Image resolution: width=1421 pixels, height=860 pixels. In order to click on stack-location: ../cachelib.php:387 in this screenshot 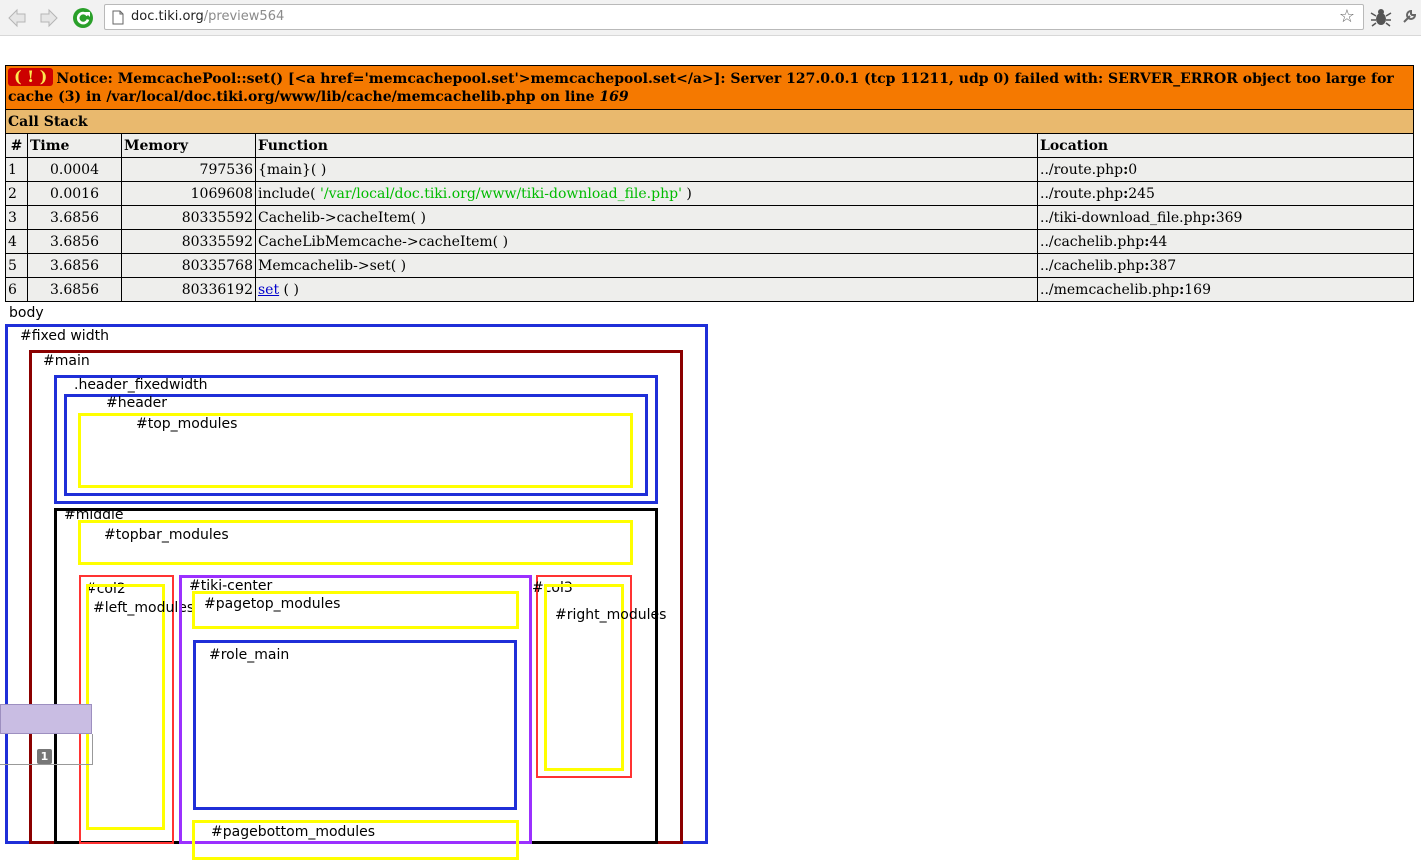, I will do `click(1225, 265)`.